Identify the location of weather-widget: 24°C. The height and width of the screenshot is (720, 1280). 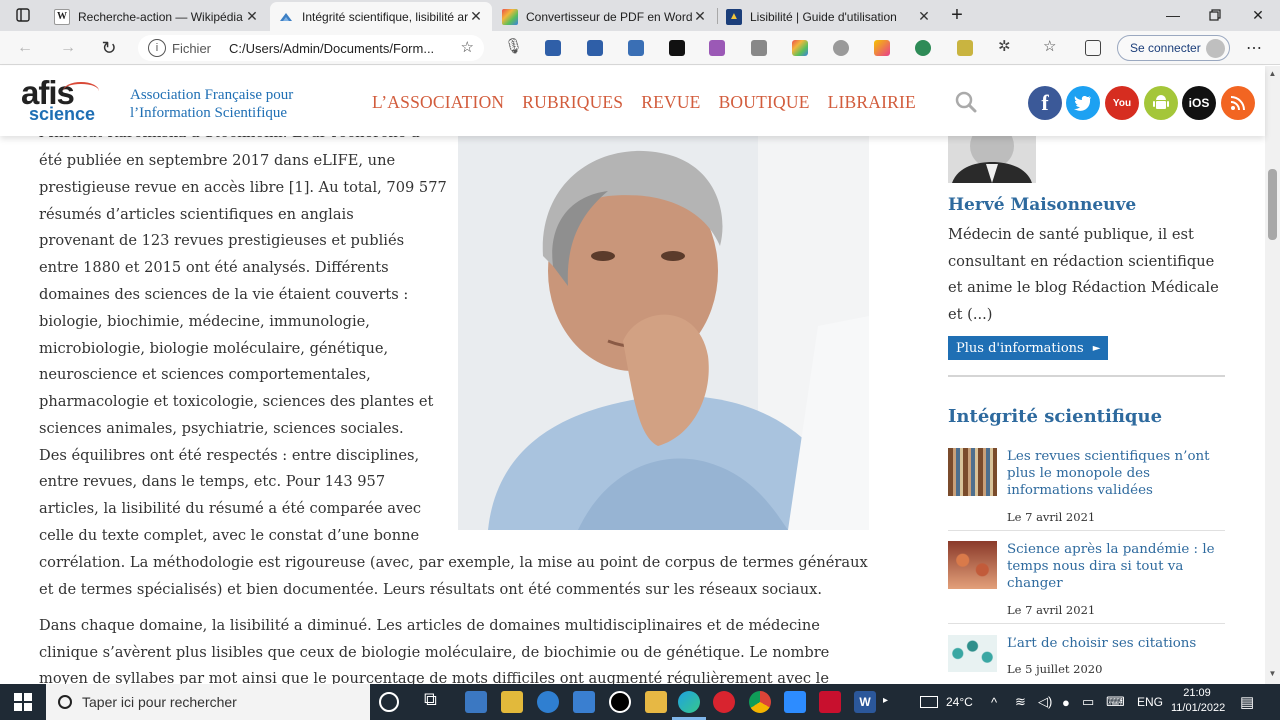
(946, 702).